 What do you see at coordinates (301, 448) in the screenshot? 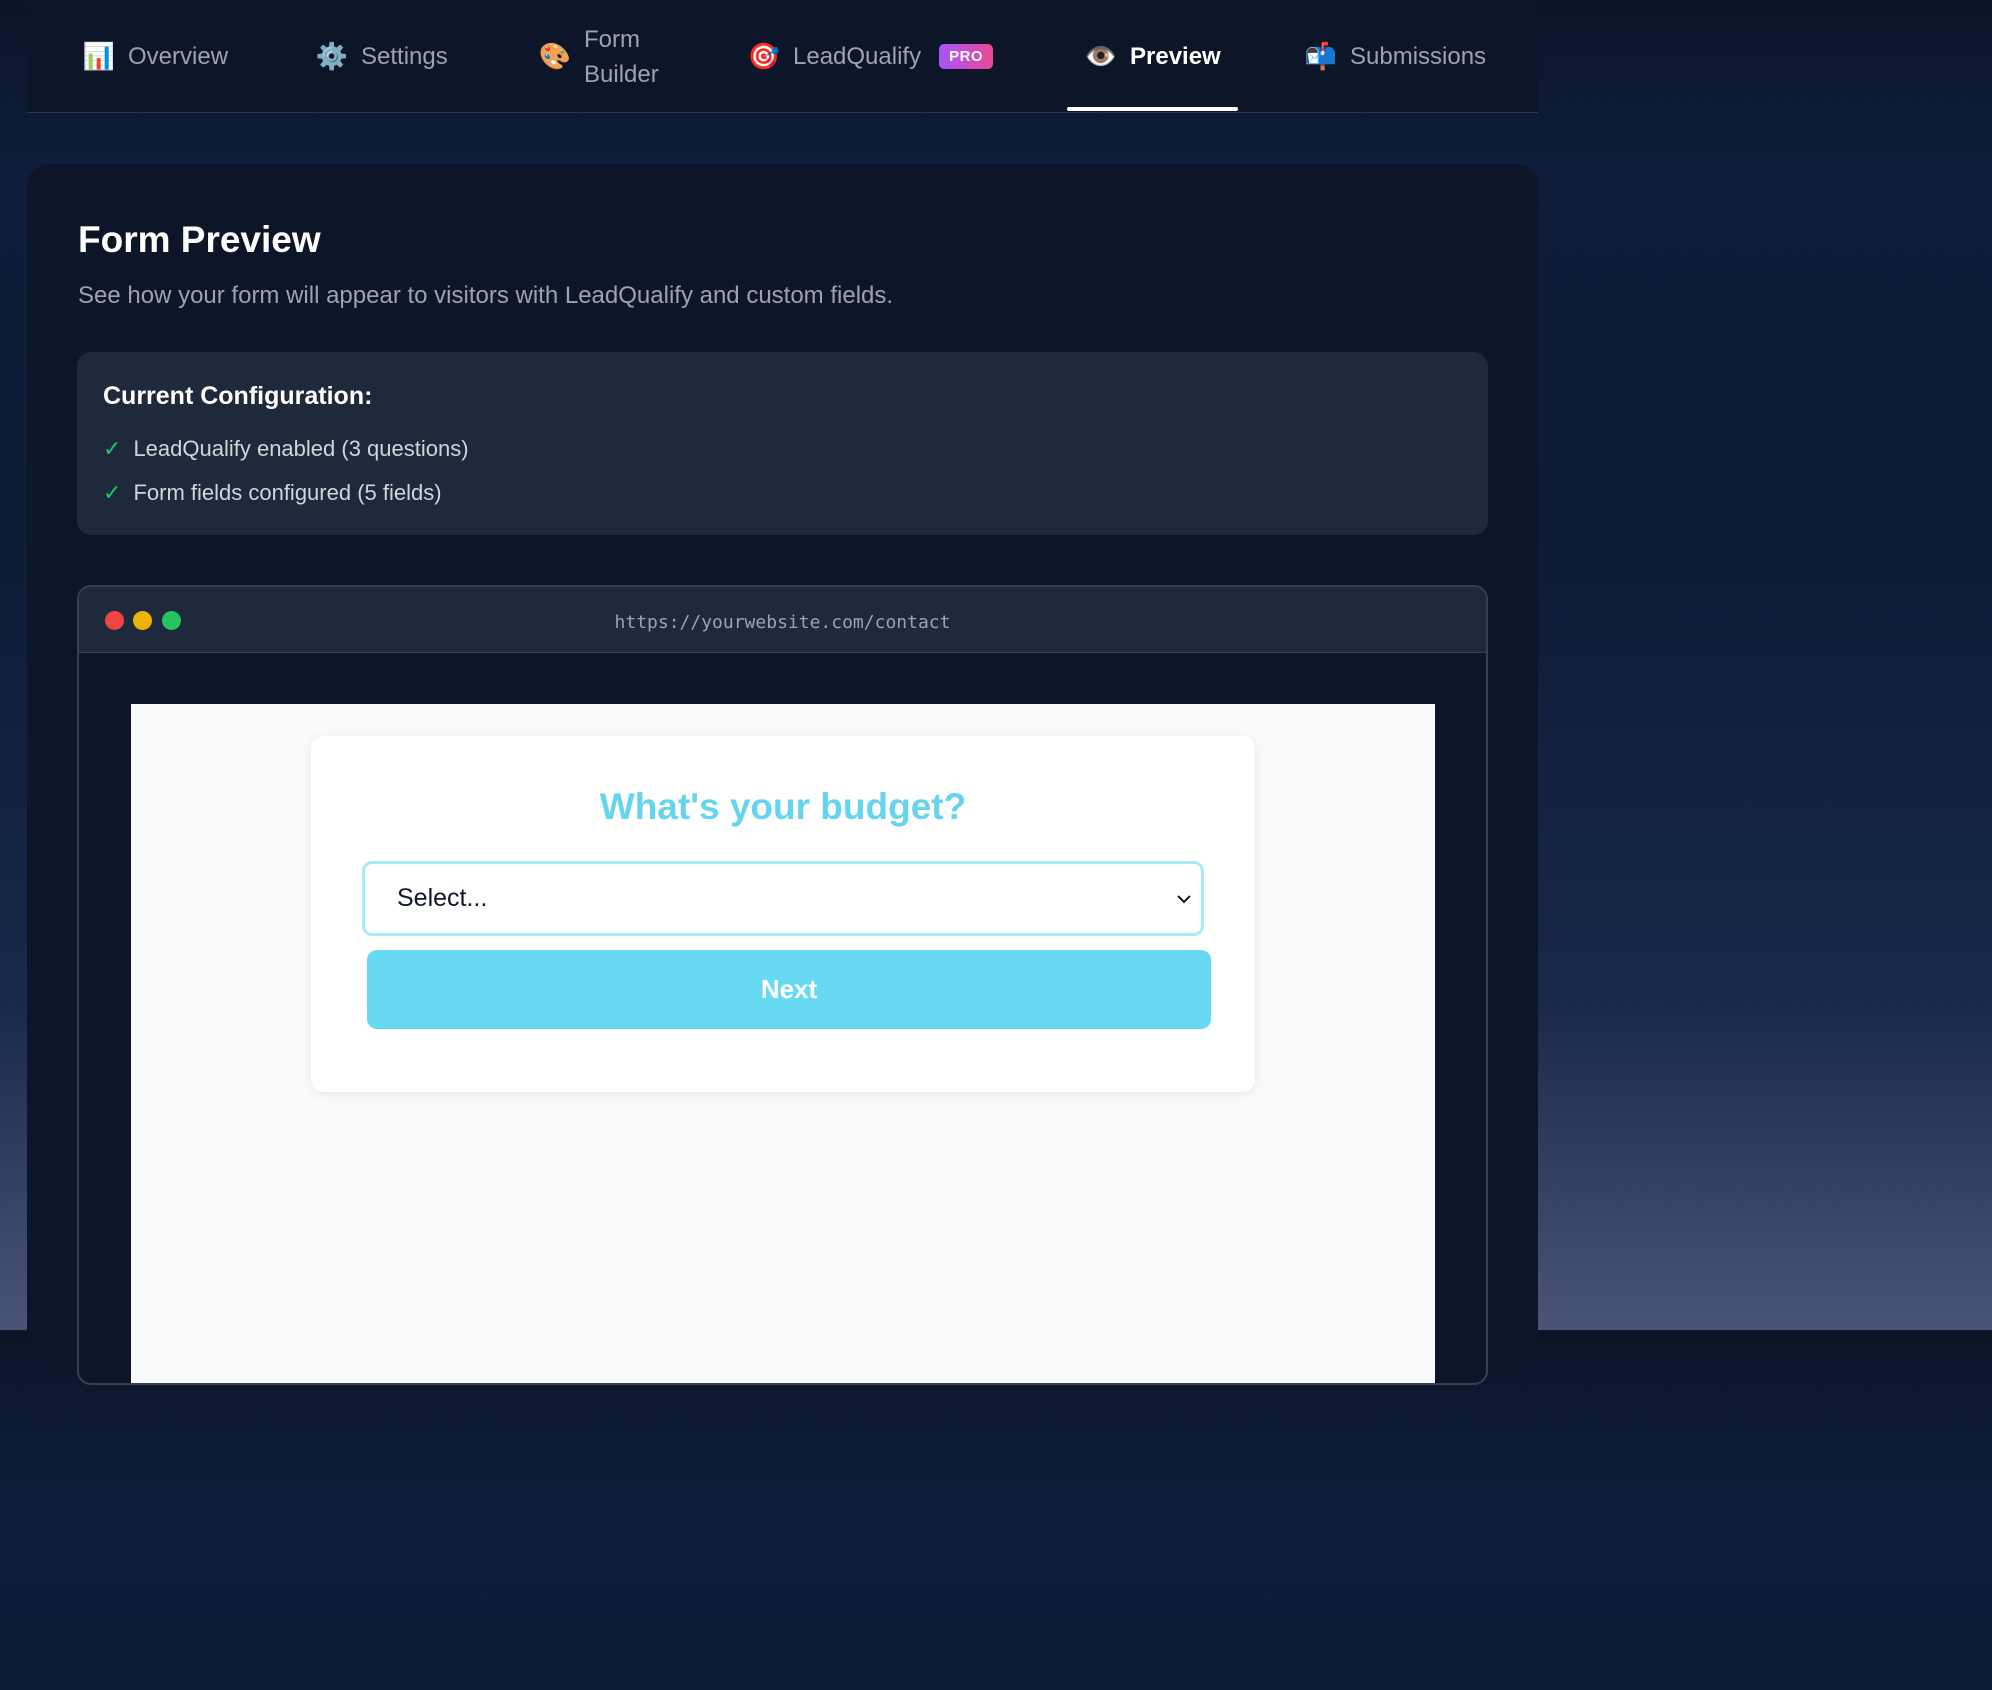
I see `config-item-text: LeadQualify enabled (3 questions)` at bounding box center [301, 448].